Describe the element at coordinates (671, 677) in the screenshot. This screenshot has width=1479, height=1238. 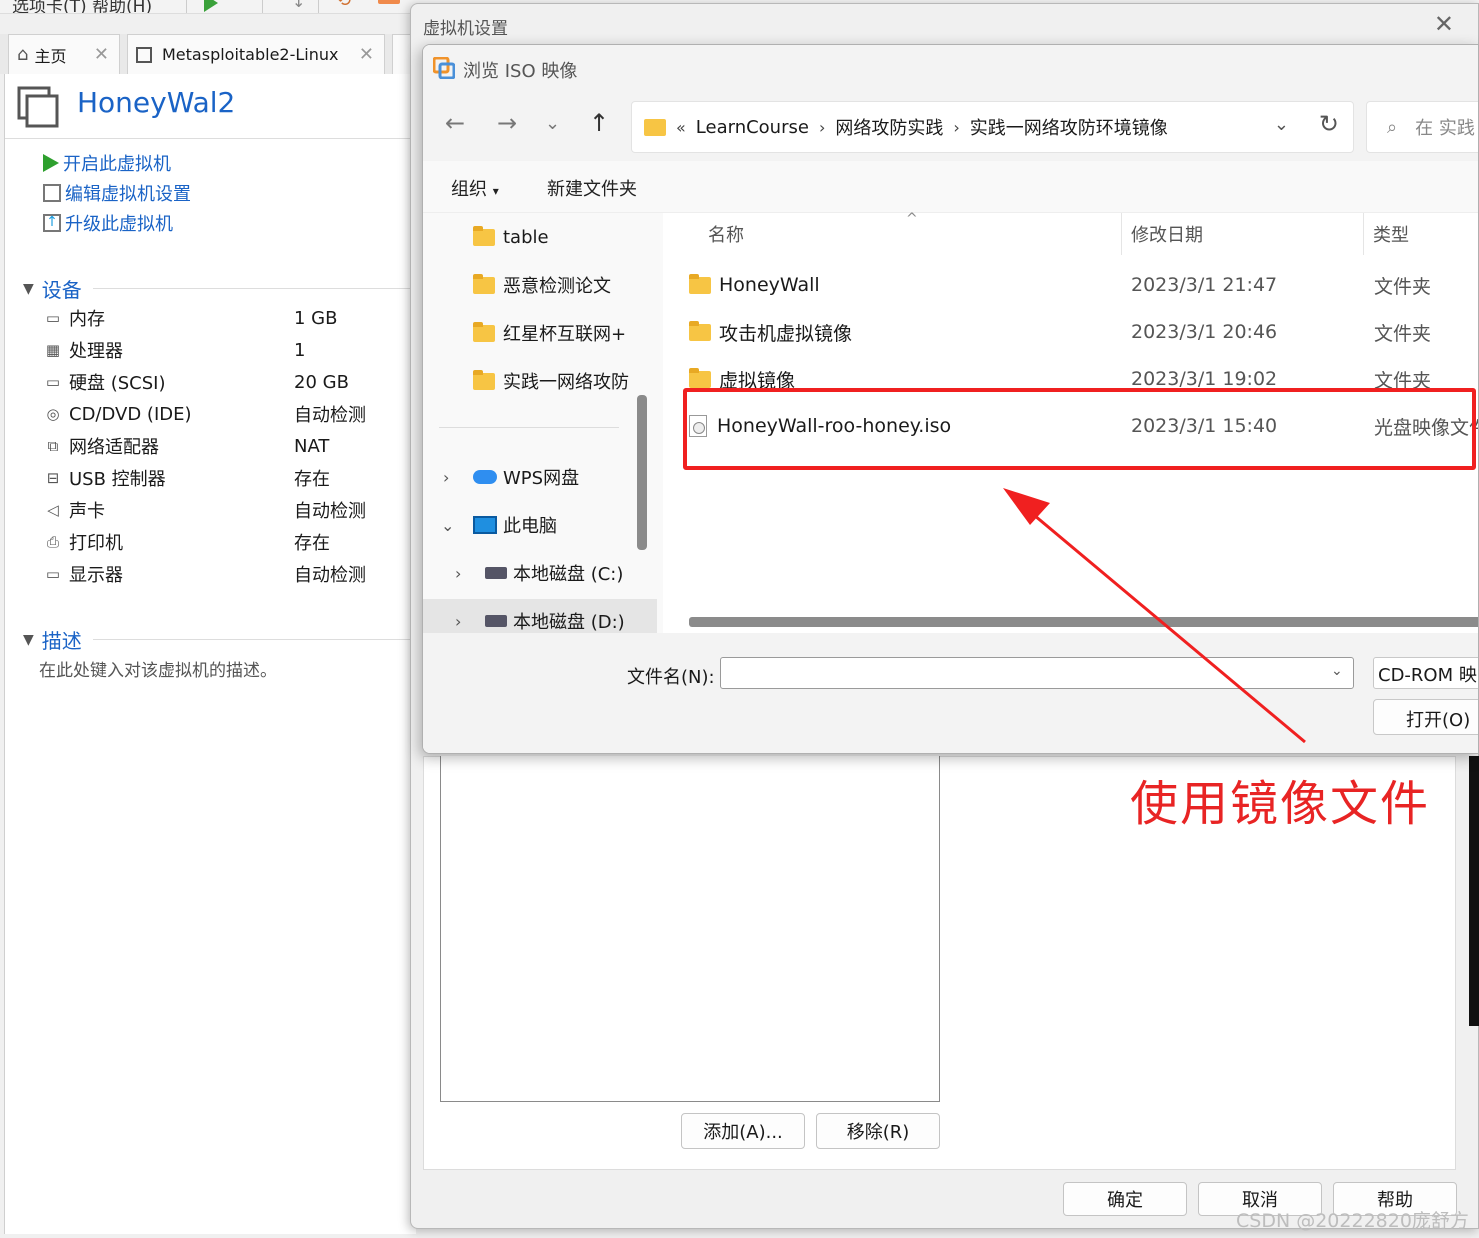
I see `filename-label: 文件名(N):` at that location.